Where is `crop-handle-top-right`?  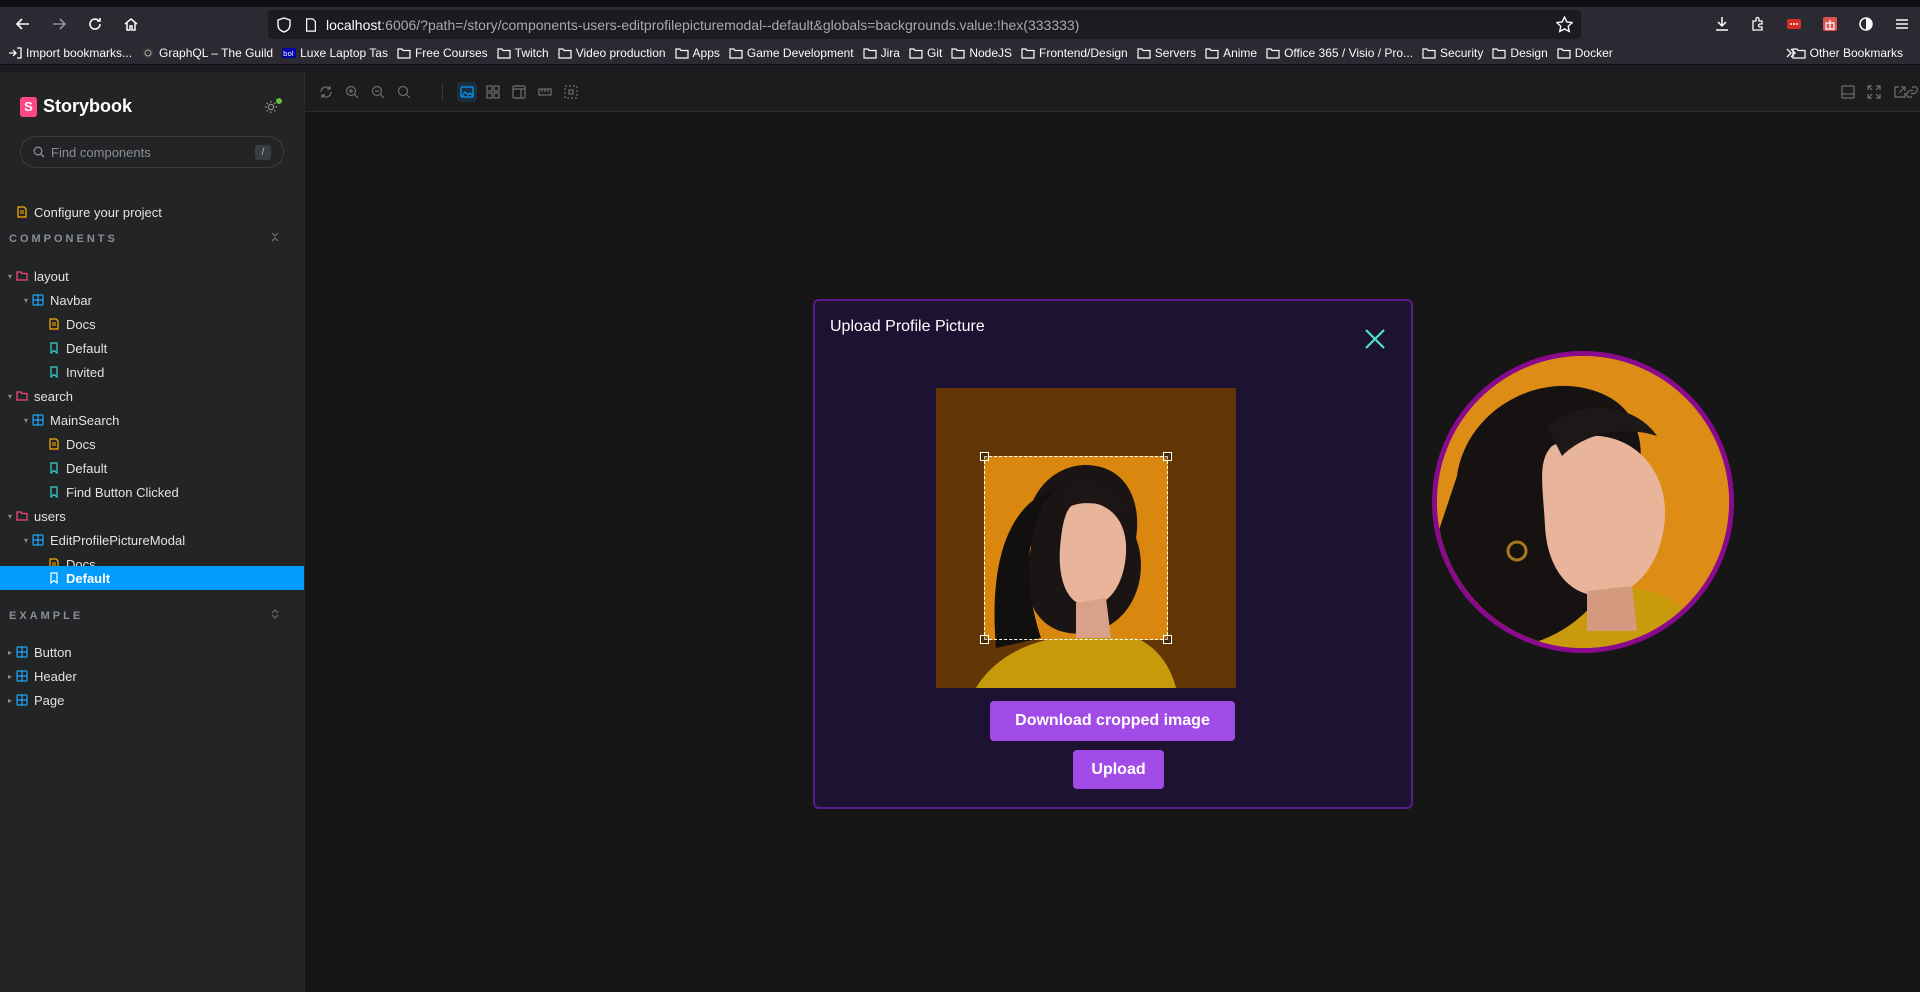 crop-handle-top-right is located at coordinates (1167, 456).